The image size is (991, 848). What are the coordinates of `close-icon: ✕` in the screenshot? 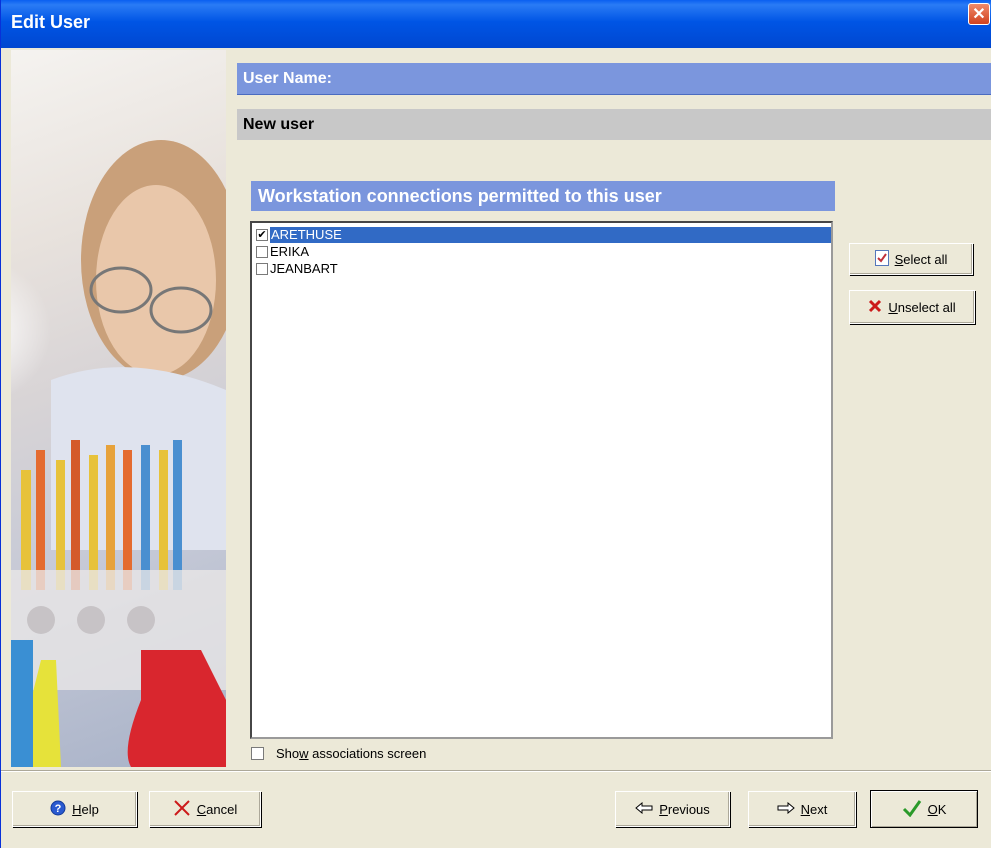 It's located at (979, 14).